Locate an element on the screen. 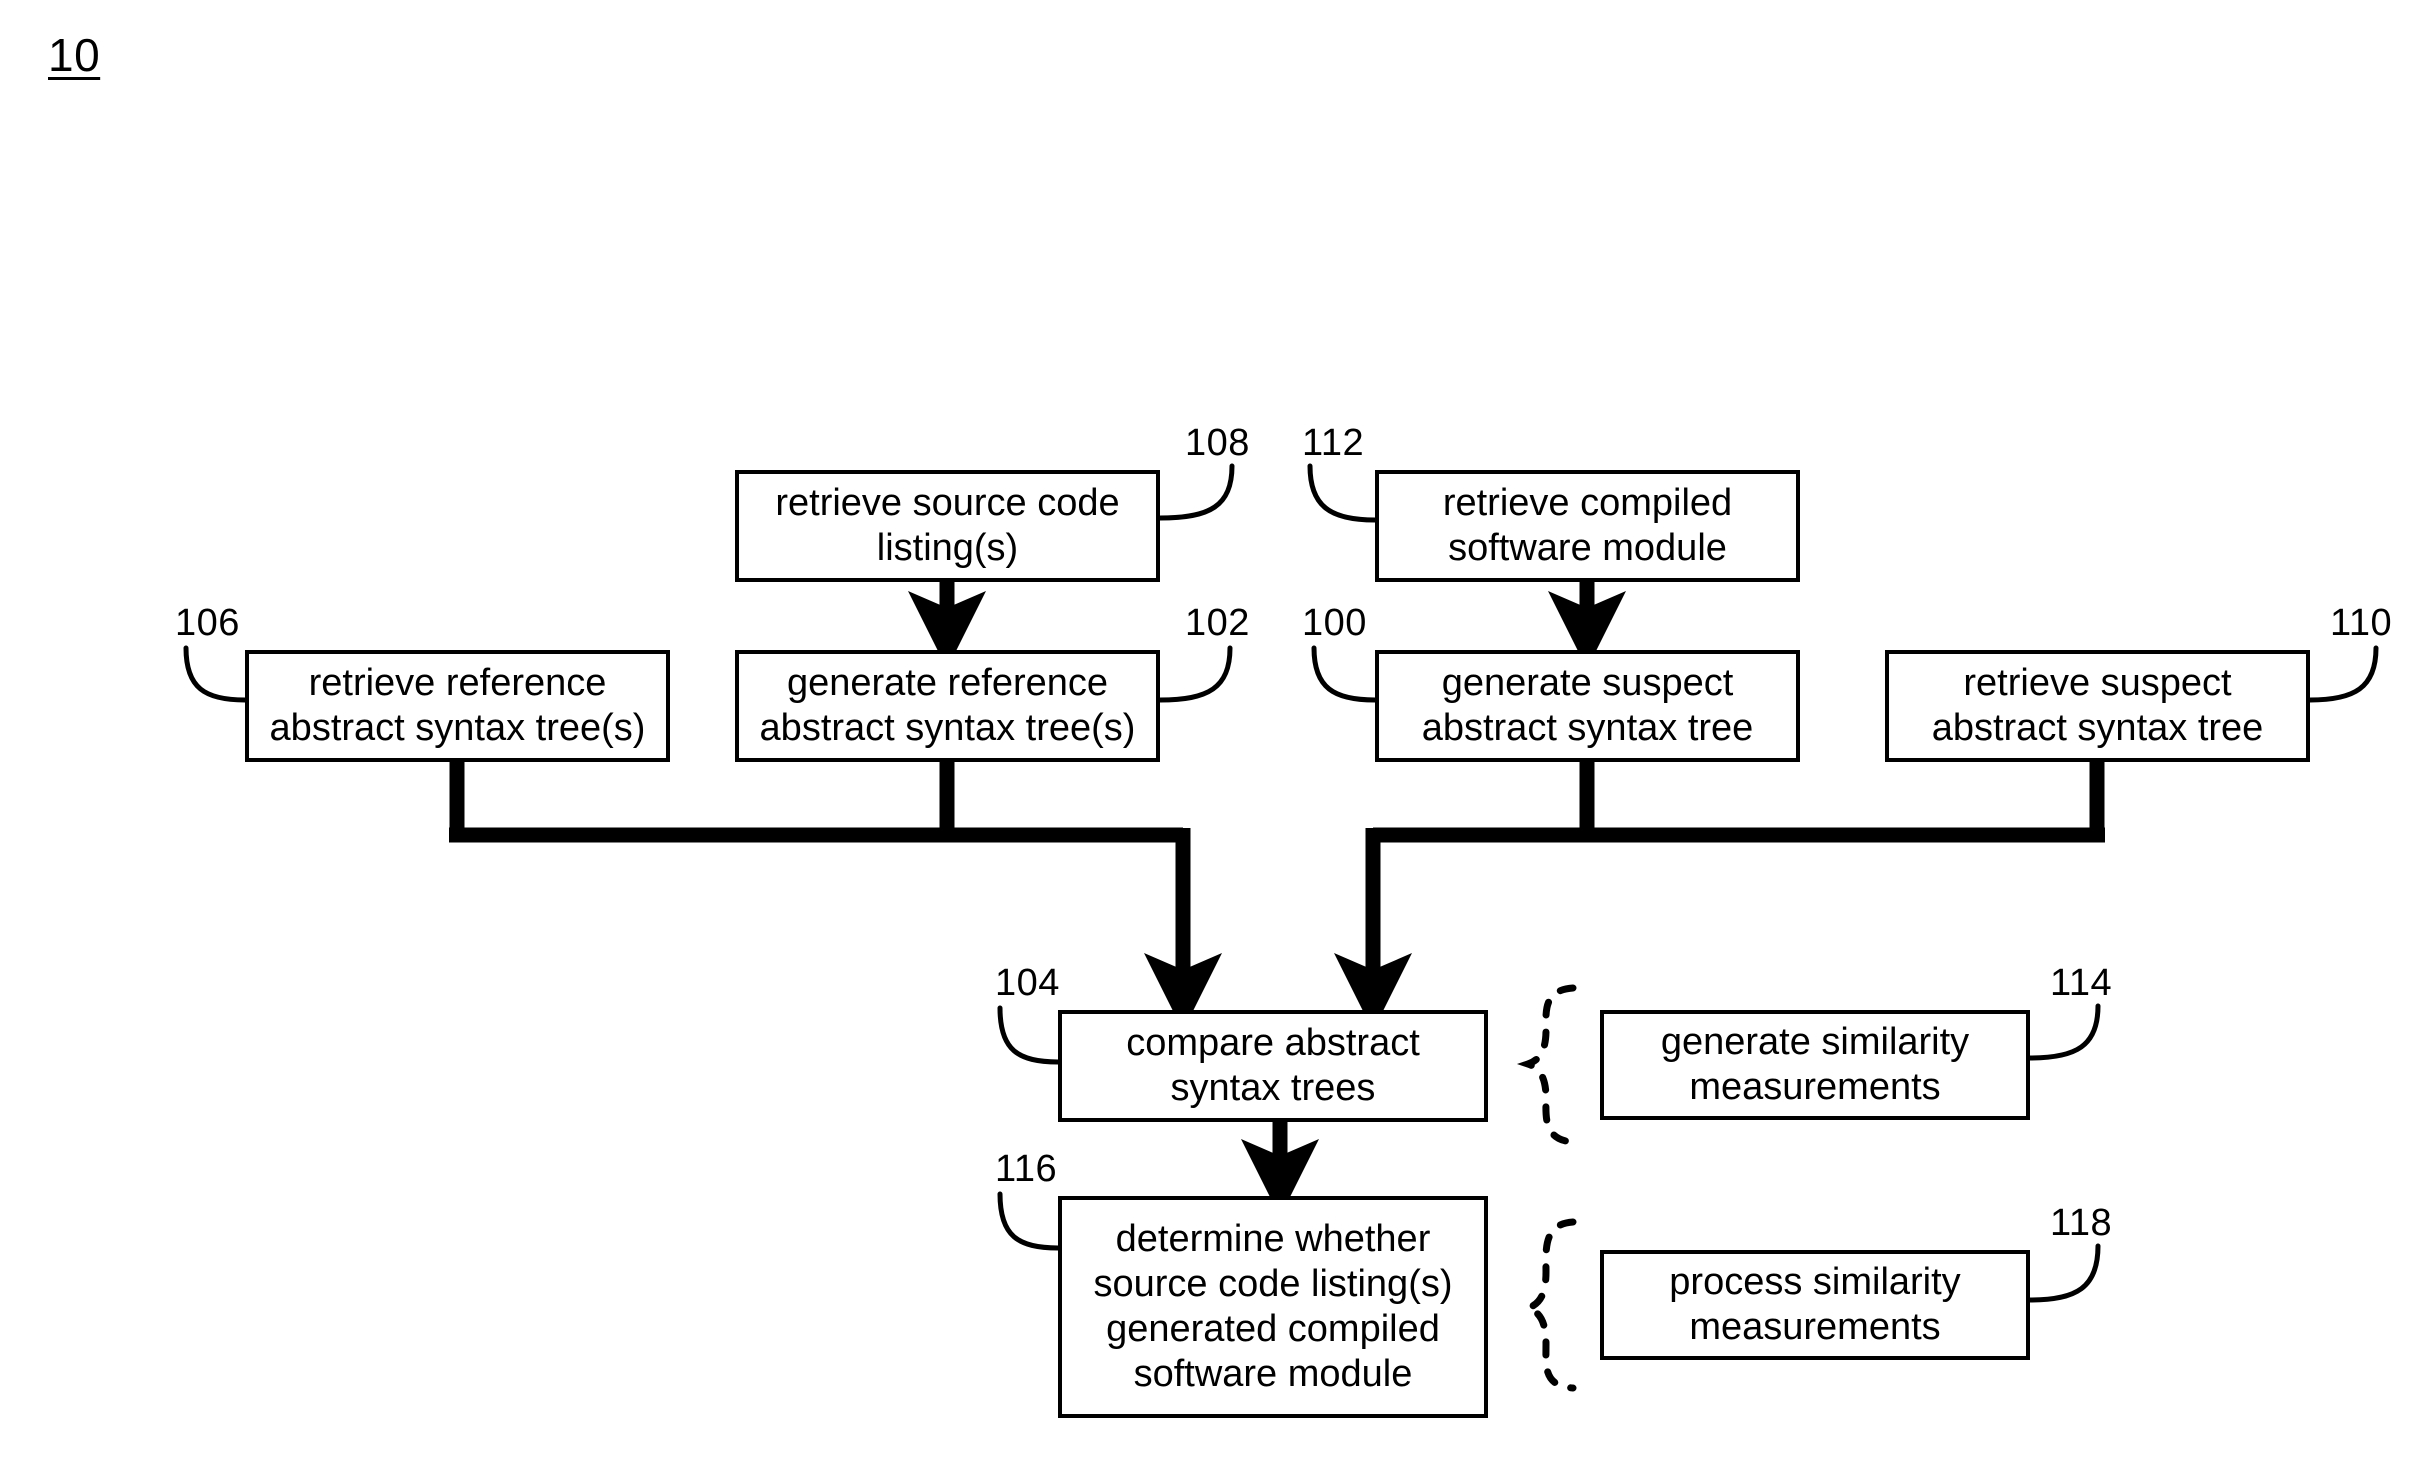 The image size is (2410, 1480). ref-numeral-104: 104 is located at coordinates (1027, 983).